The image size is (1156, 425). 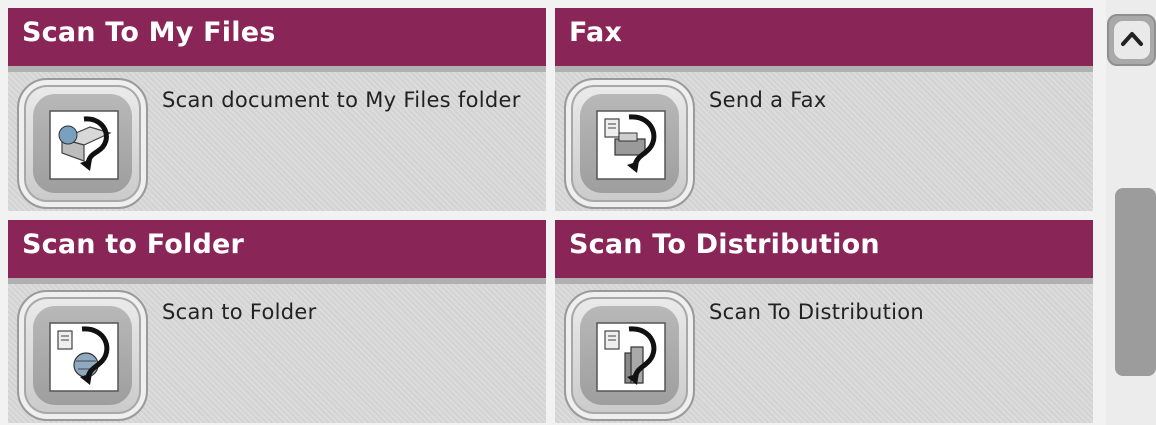 What do you see at coordinates (768, 100) in the screenshot?
I see `tile-description: Send a Fax` at bounding box center [768, 100].